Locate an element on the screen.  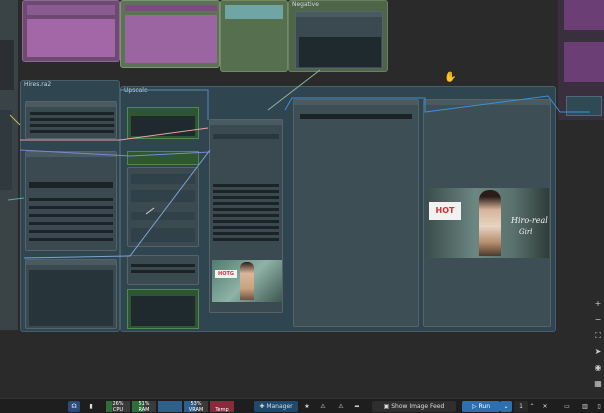
run-label: Run is located at coordinates (484, 406).